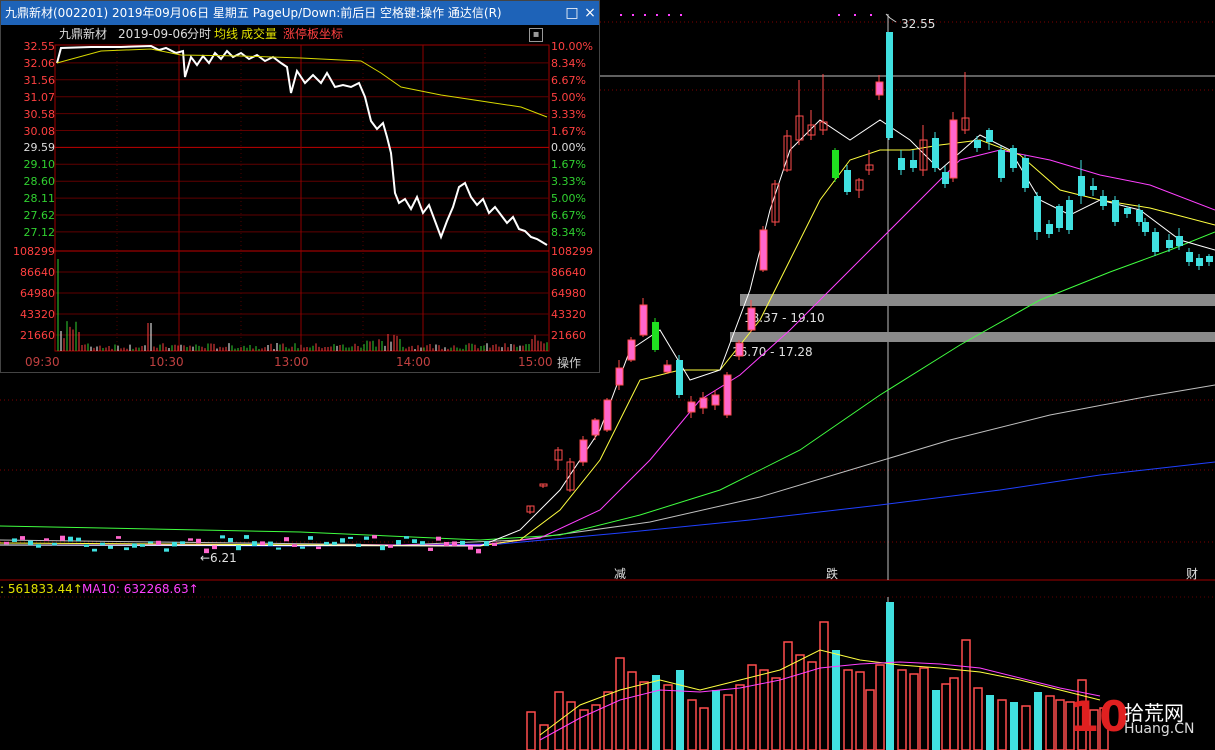  I want to click on price-tick: 27.12, so click(39, 232).